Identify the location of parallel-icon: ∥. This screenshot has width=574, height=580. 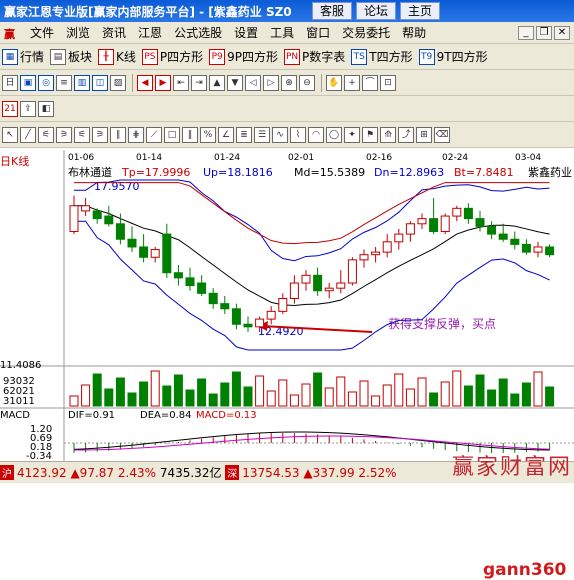
(118, 134).